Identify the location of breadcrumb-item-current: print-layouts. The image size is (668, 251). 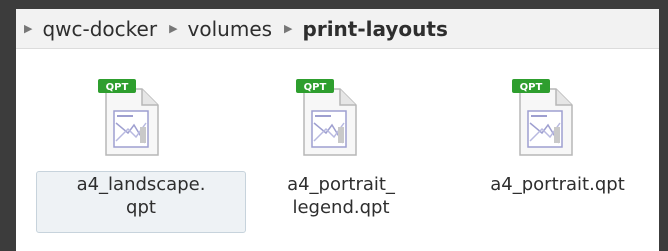
(375, 29).